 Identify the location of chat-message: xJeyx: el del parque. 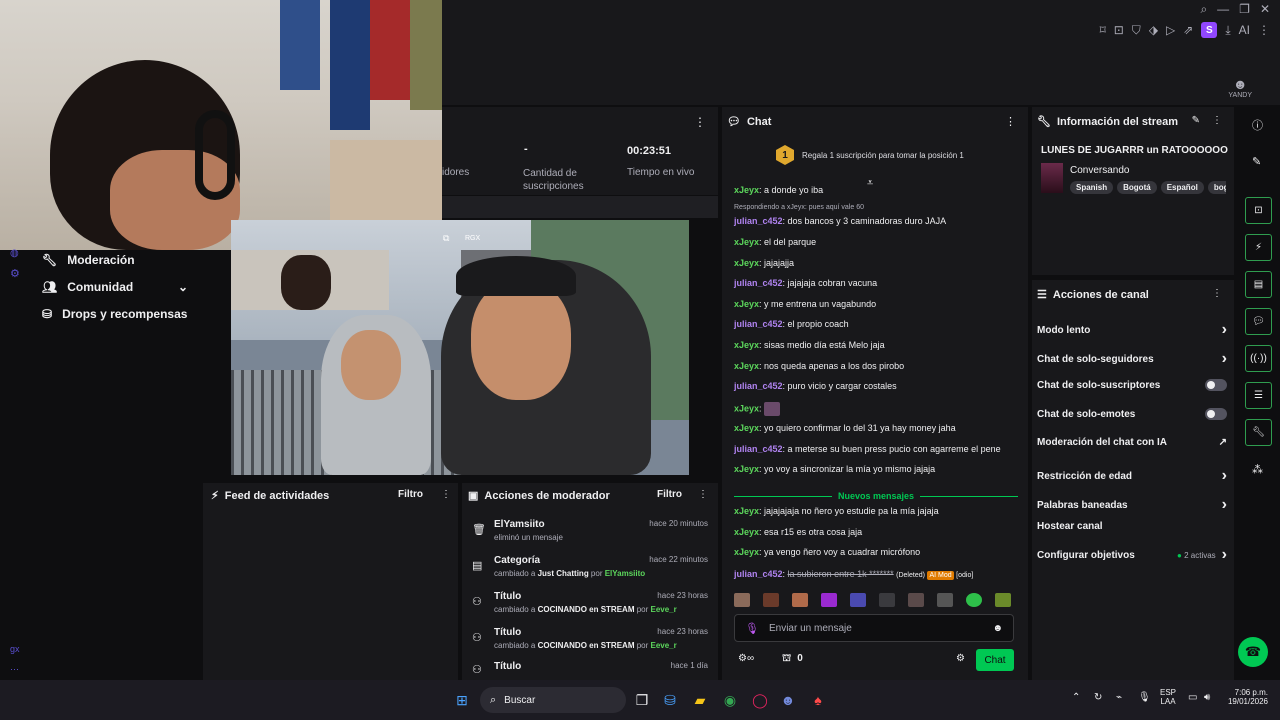
(775, 242).